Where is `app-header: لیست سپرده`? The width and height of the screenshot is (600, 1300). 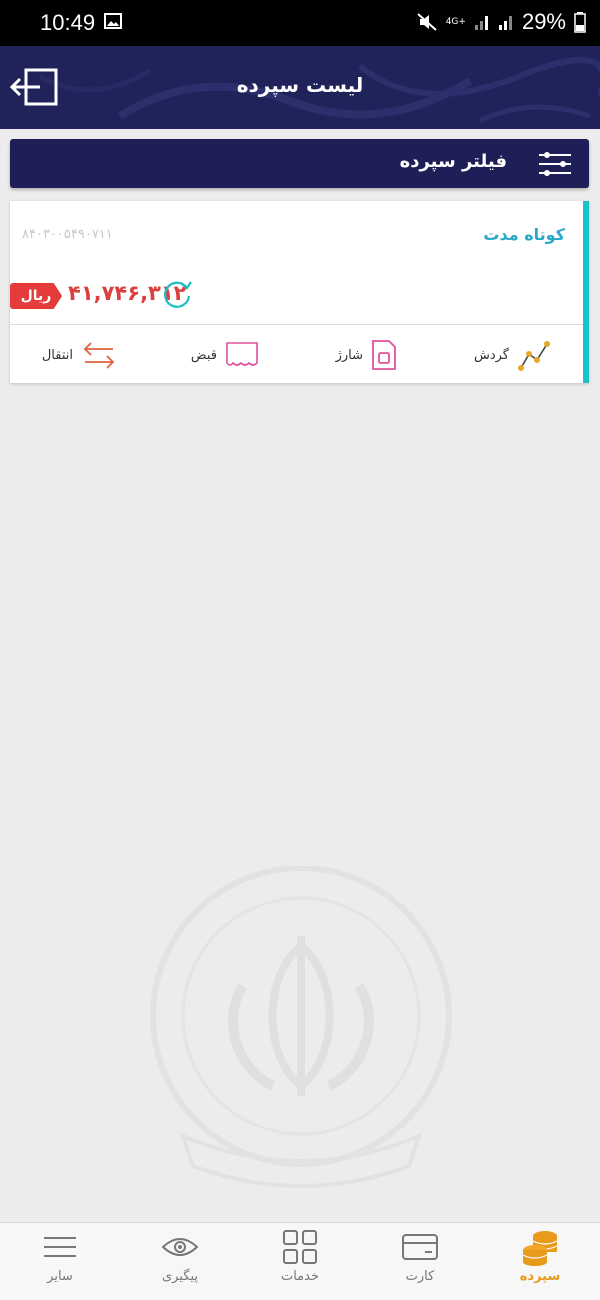
app-header: لیست سپرده is located at coordinates (300, 87).